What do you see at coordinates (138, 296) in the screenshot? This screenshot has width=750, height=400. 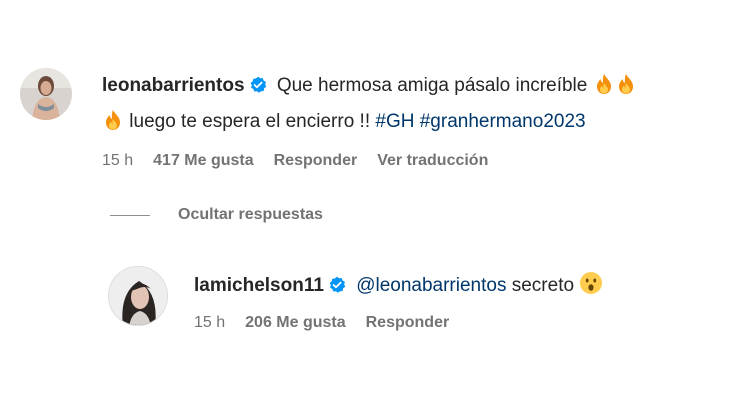 I see `avatar-lamichelson11` at bounding box center [138, 296].